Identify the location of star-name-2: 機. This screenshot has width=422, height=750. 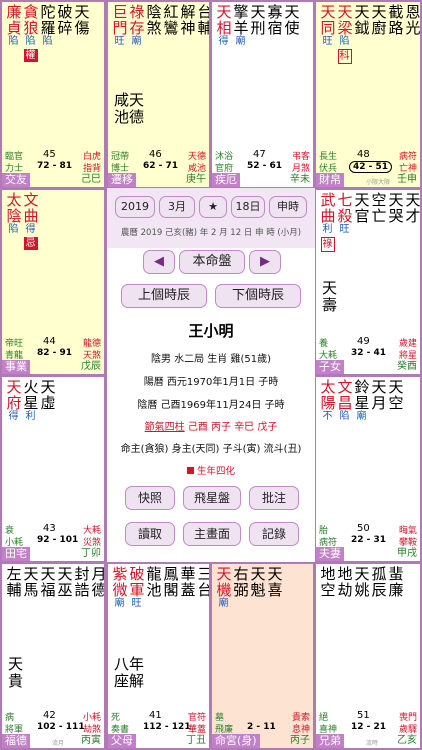
(223, 590).